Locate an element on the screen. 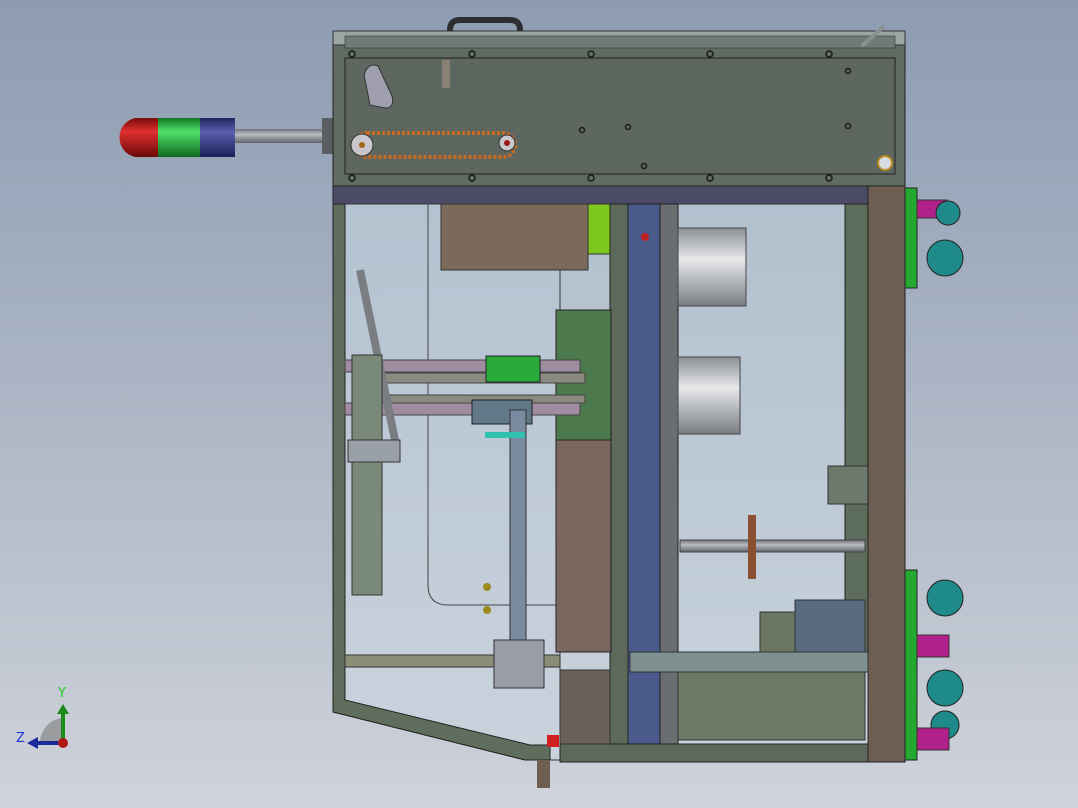 Image resolution: width=1078 pixels, height=808 pixels. x-axis-dot is located at coordinates (63, 743).